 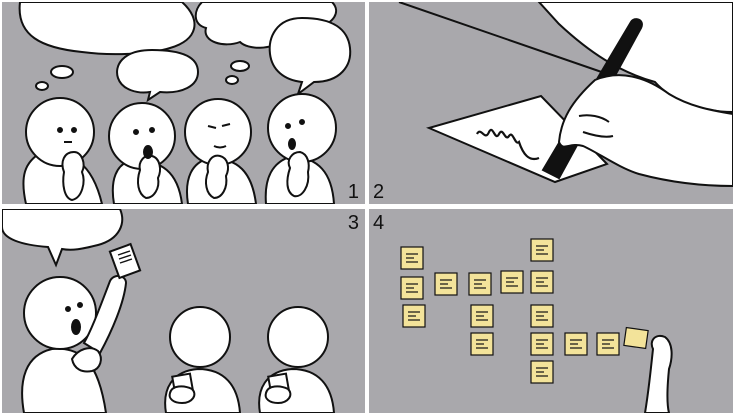 What do you see at coordinates (353, 223) in the screenshot?
I see `panel-number: 3` at bounding box center [353, 223].